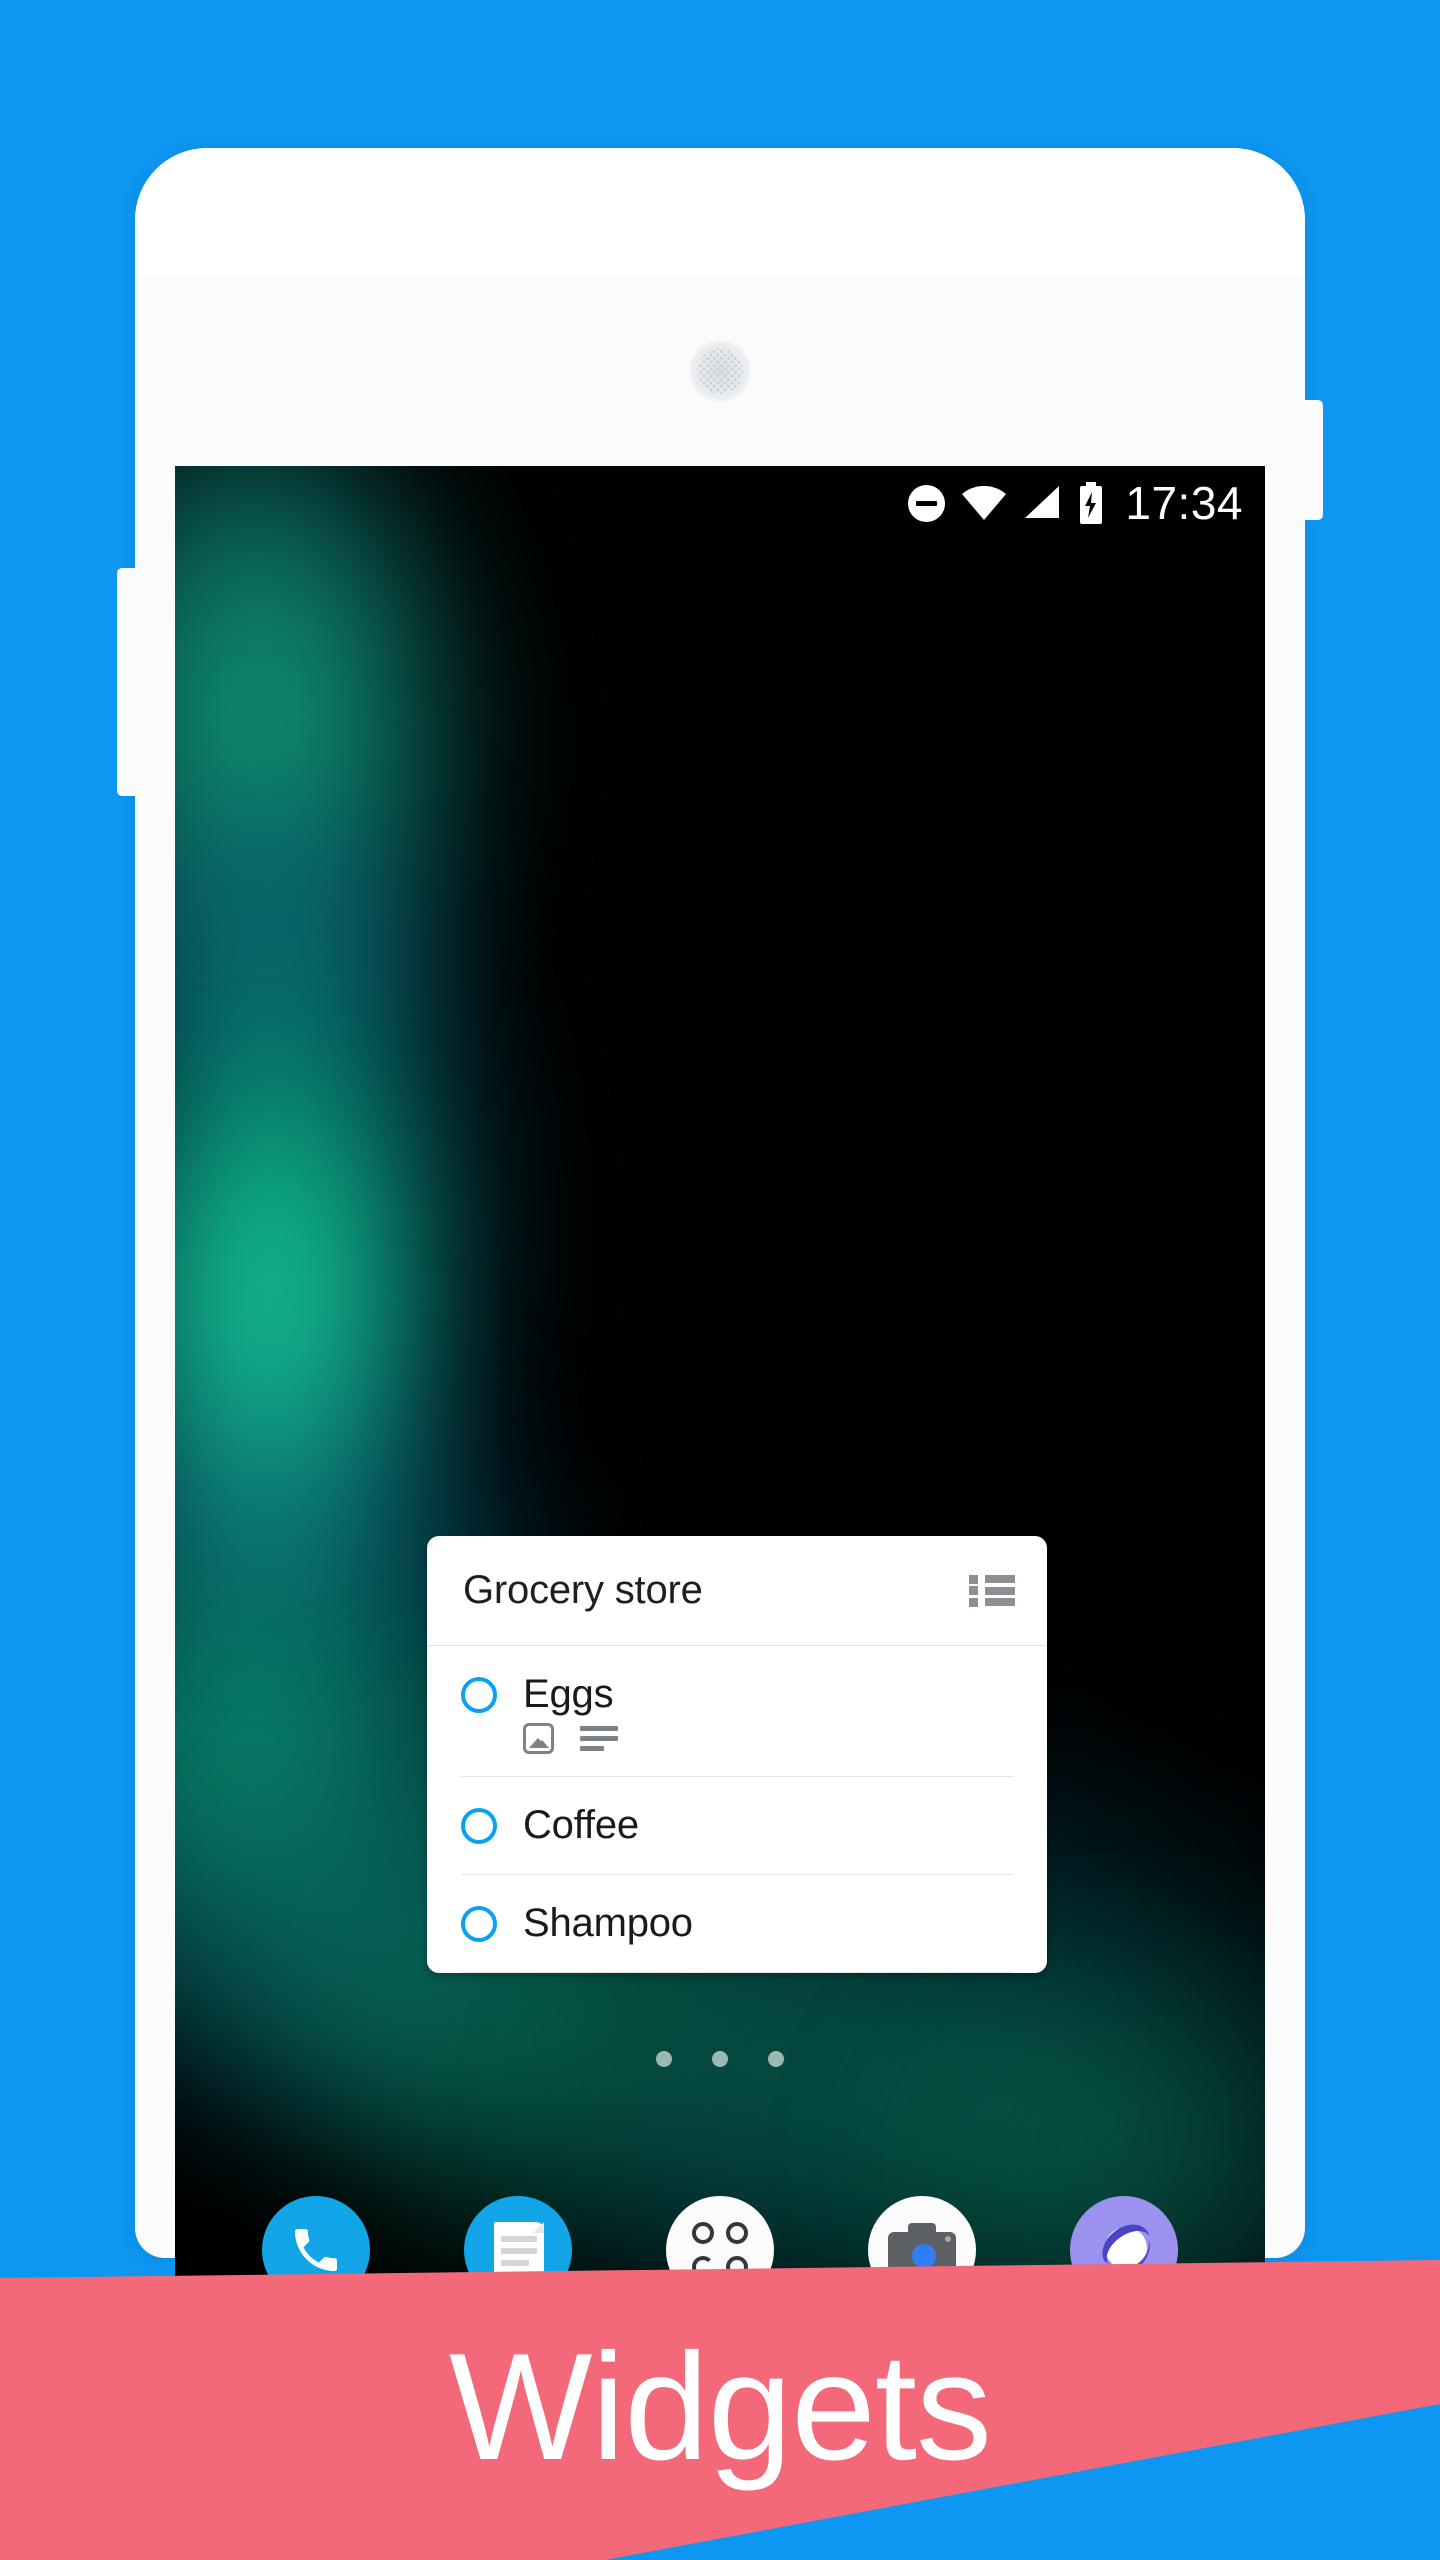  What do you see at coordinates (599, 1738) in the screenshot?
I see `note-attachment-icon` at bounding box center [599, 1738].